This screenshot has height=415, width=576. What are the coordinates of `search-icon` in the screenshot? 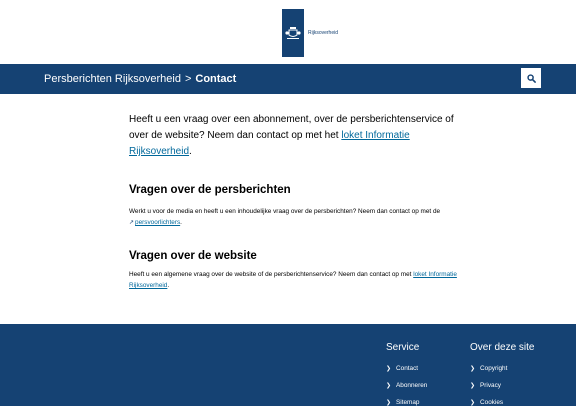 It's located at (531, 78).